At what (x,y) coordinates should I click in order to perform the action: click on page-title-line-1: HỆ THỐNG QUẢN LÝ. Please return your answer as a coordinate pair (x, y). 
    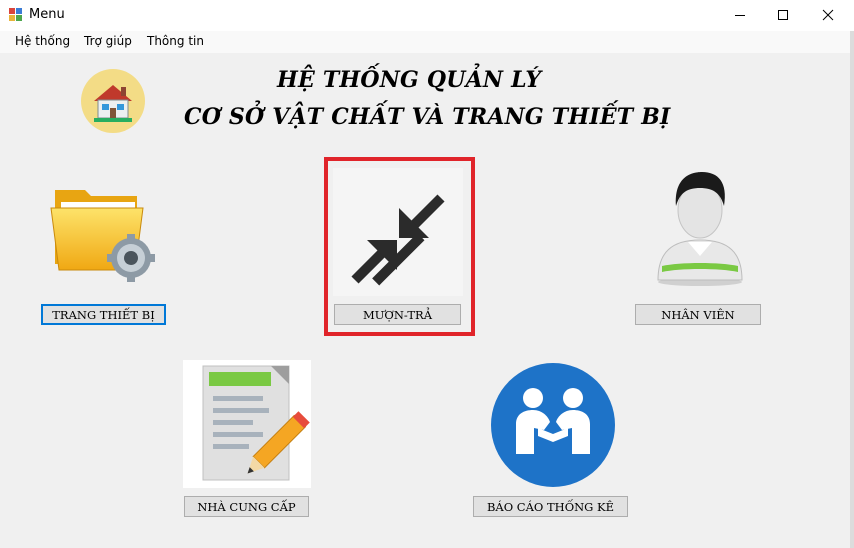
    Looking at the image, I should click on (409, 80).